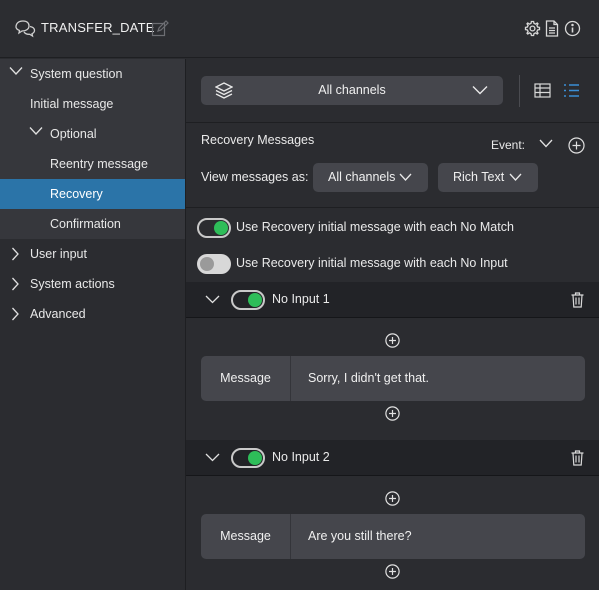  Describe the element at coordinates (58, 314) in the screenshot. I see `sidebar-item-label: Advanced` at that location.